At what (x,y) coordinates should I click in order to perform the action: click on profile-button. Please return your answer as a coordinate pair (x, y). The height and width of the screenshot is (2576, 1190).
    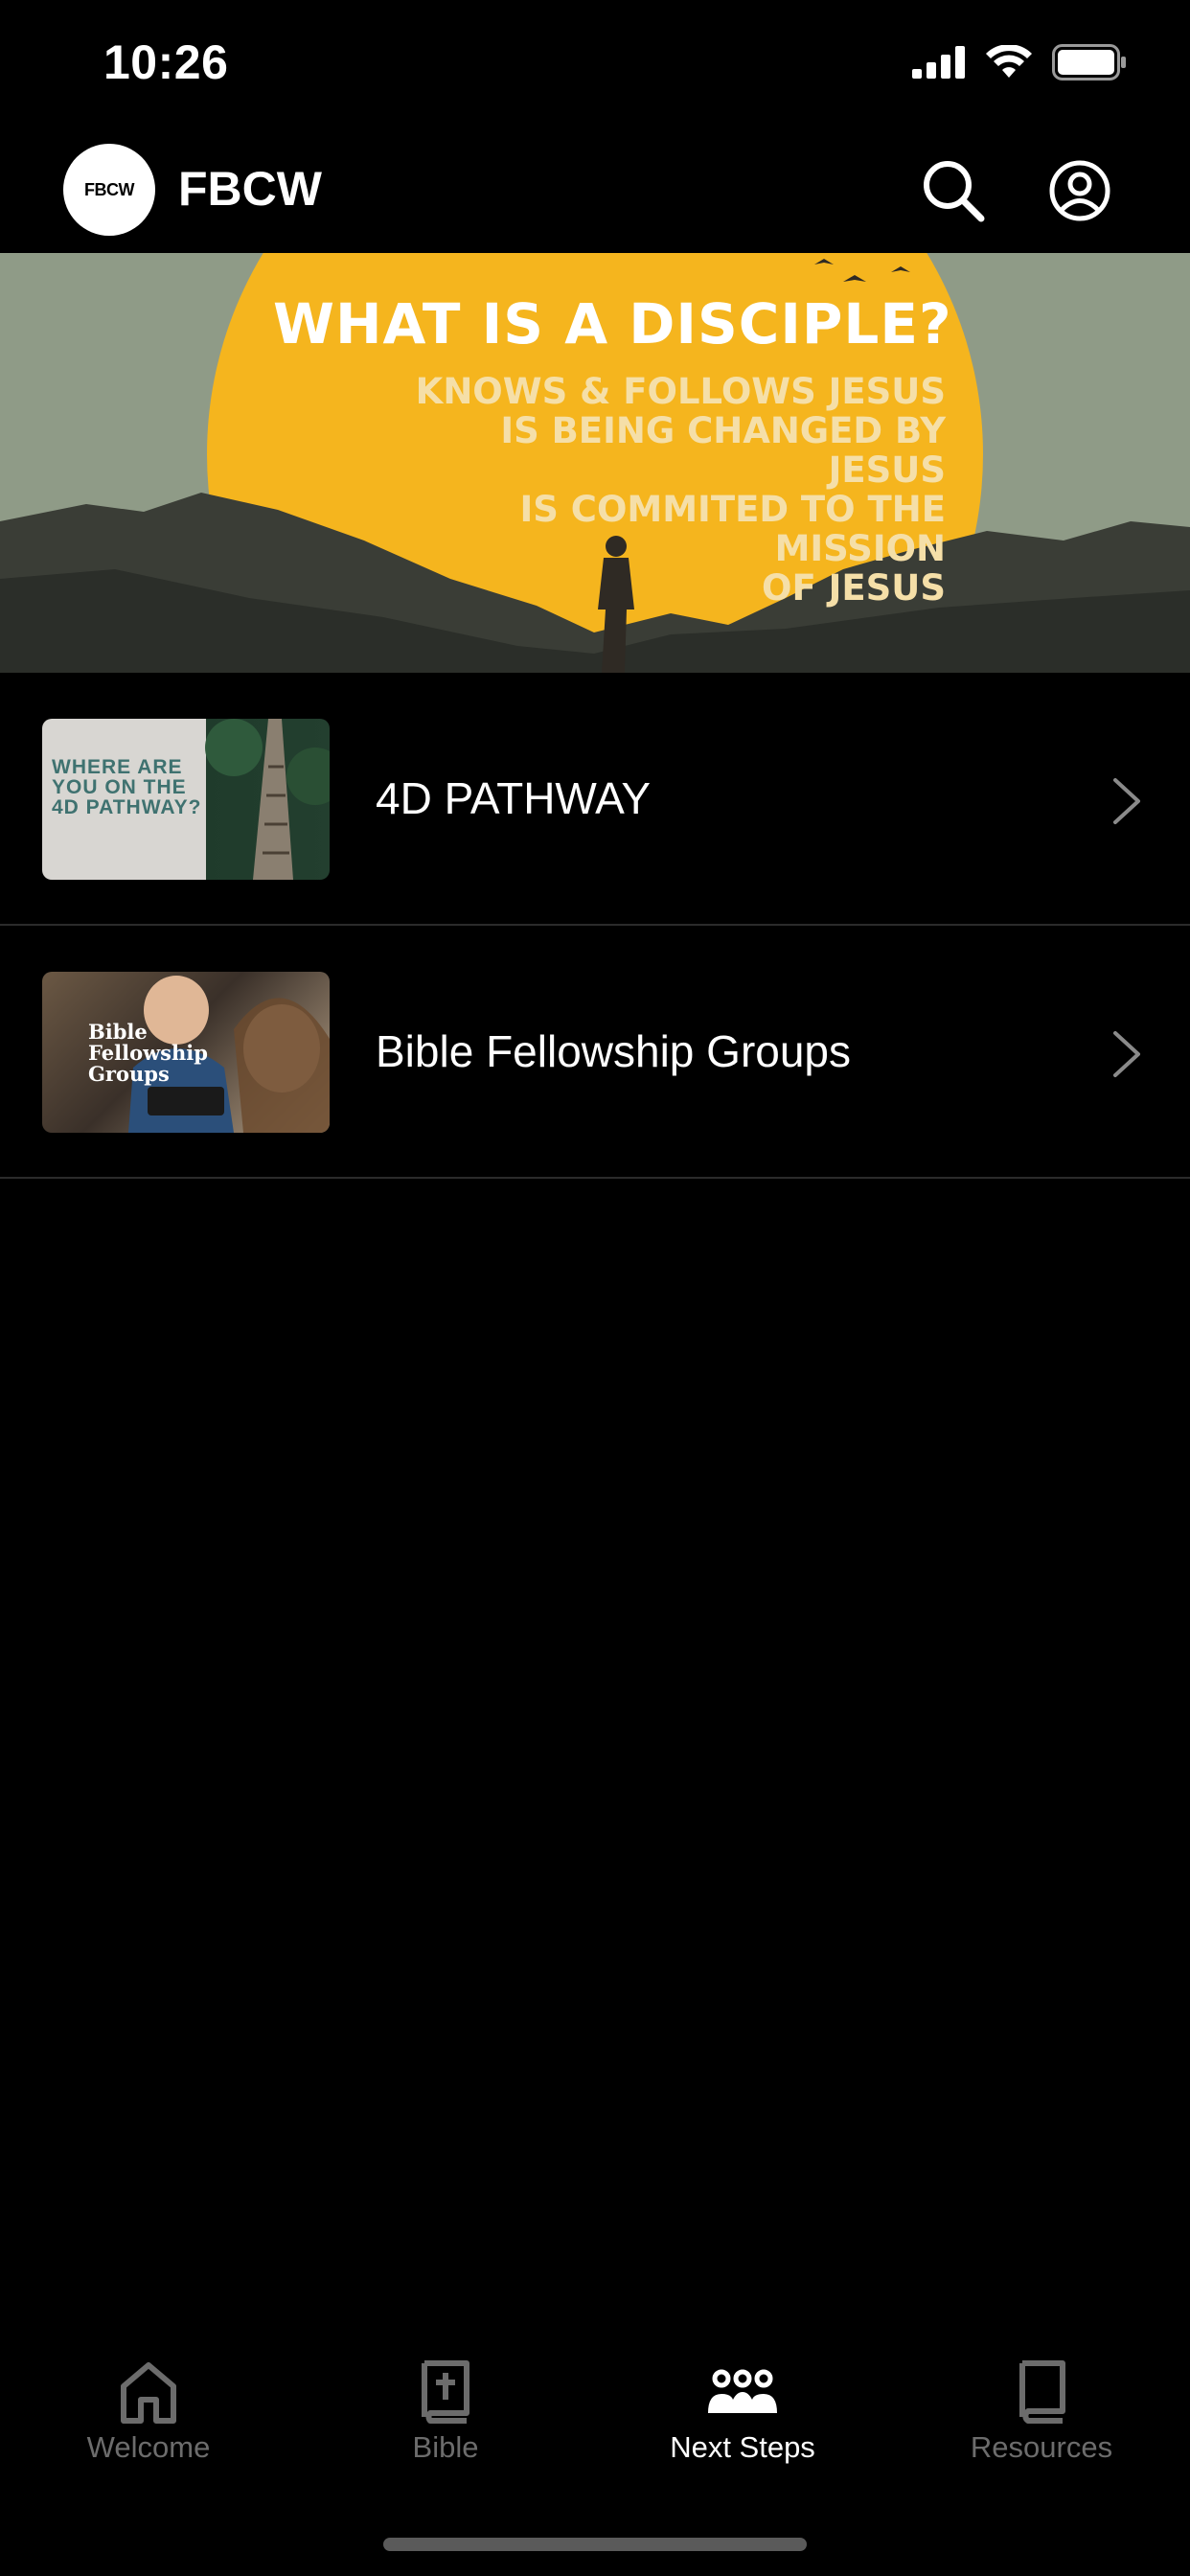
    Looking at the image, I should click on (1079, 190).